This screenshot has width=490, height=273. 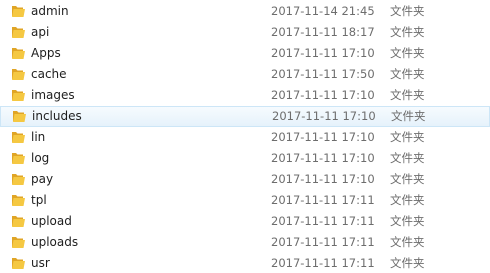 What do you see at coordinates (245, 116) in the screenshot?
I see `file-row-selected: includes 2017-11-11 17:10 文件夹` at bounding box center [245, 116].